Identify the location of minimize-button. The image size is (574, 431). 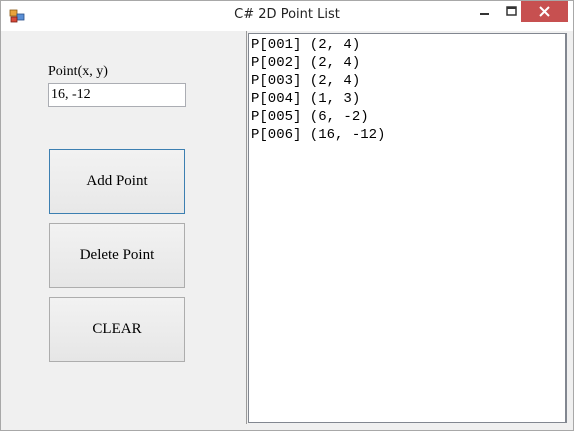
(485, 12).